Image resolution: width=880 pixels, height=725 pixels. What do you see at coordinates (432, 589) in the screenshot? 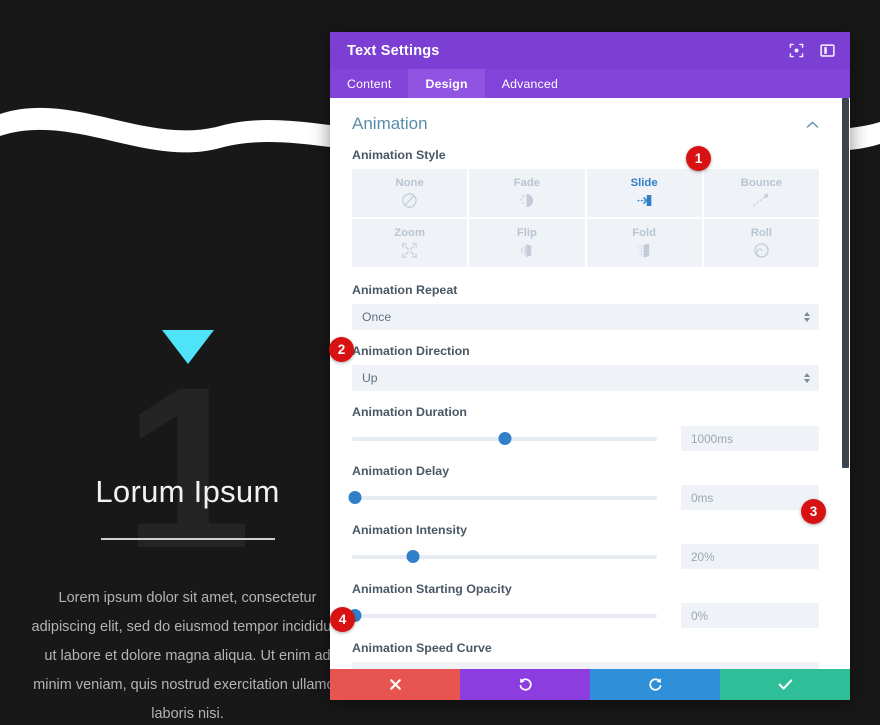
I see `animation-opacity-label: Animation Starting Opacity` at bounding box center [432, 589].